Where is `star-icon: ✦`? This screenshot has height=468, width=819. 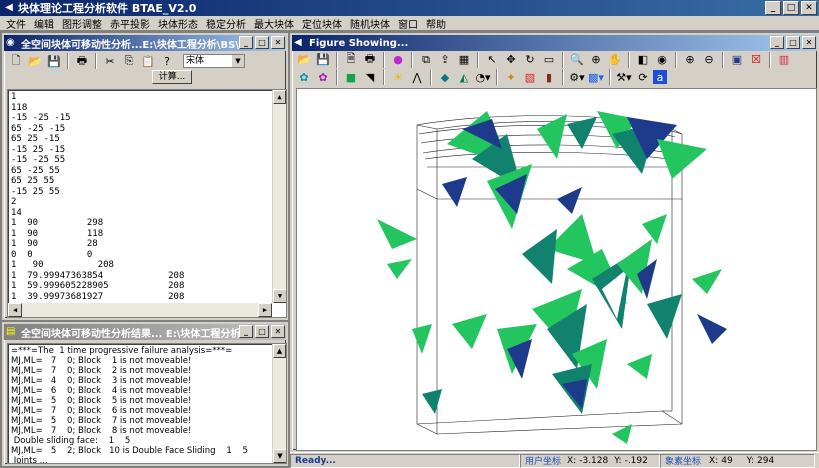
star-icon: ✦ is located at coordinates (511, 77).